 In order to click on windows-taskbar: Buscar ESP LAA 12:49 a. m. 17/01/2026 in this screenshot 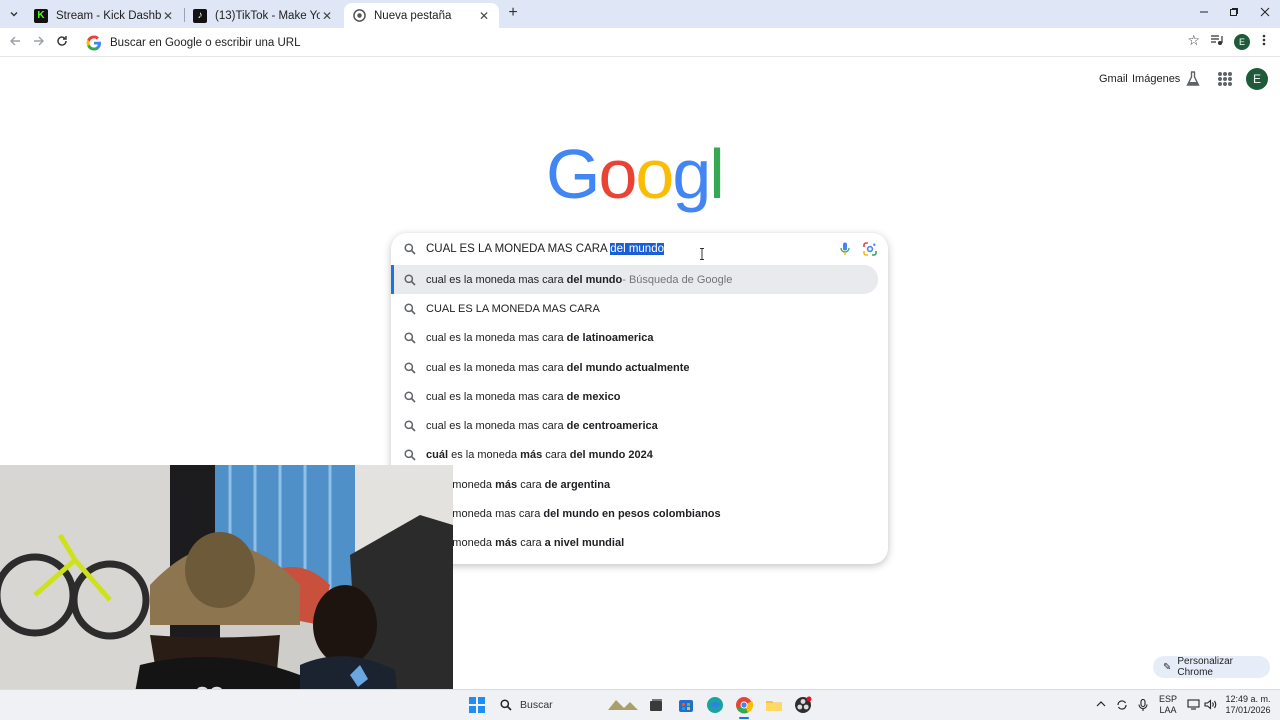, I will do `click(640, 704)`.